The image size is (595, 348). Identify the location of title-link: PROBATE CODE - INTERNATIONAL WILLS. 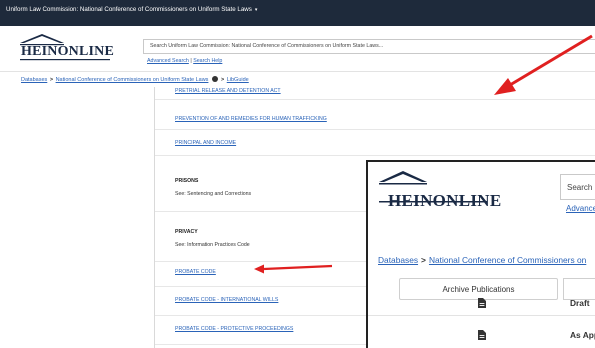
(226, 300).